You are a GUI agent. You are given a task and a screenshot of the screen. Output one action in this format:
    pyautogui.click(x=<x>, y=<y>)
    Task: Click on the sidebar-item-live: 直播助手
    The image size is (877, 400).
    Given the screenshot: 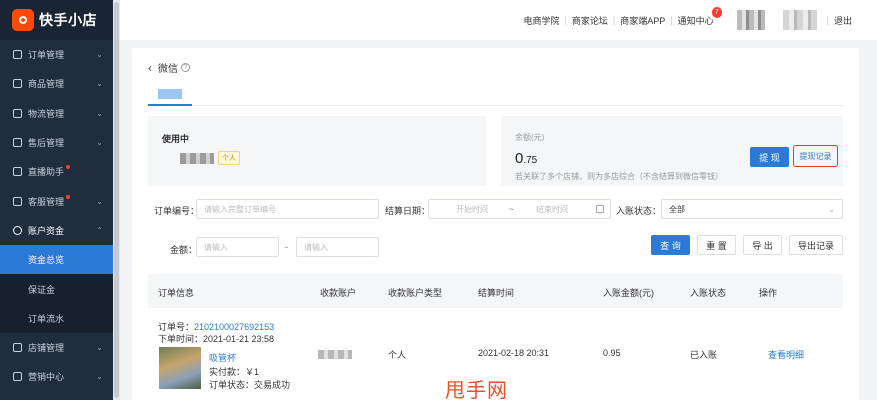 What is the action you would take?
    pyautogui.click(x=56, y=171)
    